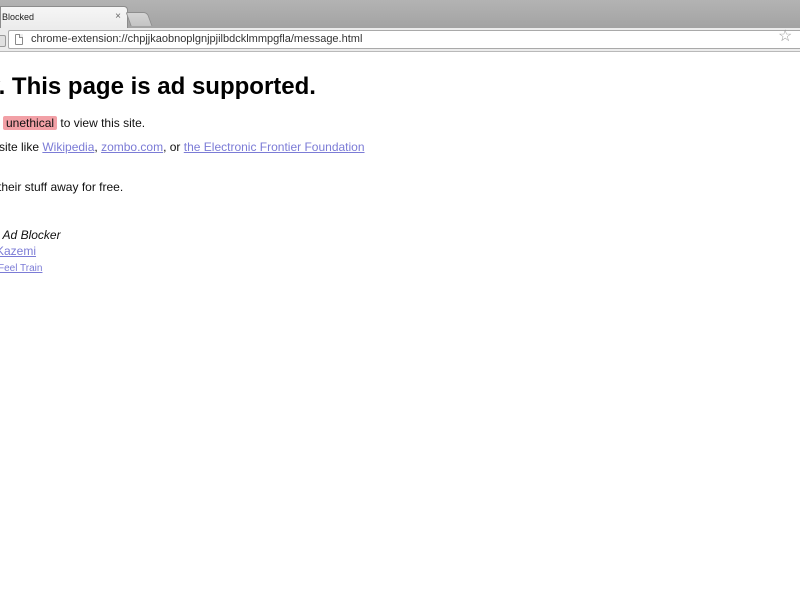 The width and height of the screenshot is (800, 600). What do you see at coordinates (21, 268) in the screenshot?
I see `feel-train-link: Feel Train` at bounding box center [21, 268].